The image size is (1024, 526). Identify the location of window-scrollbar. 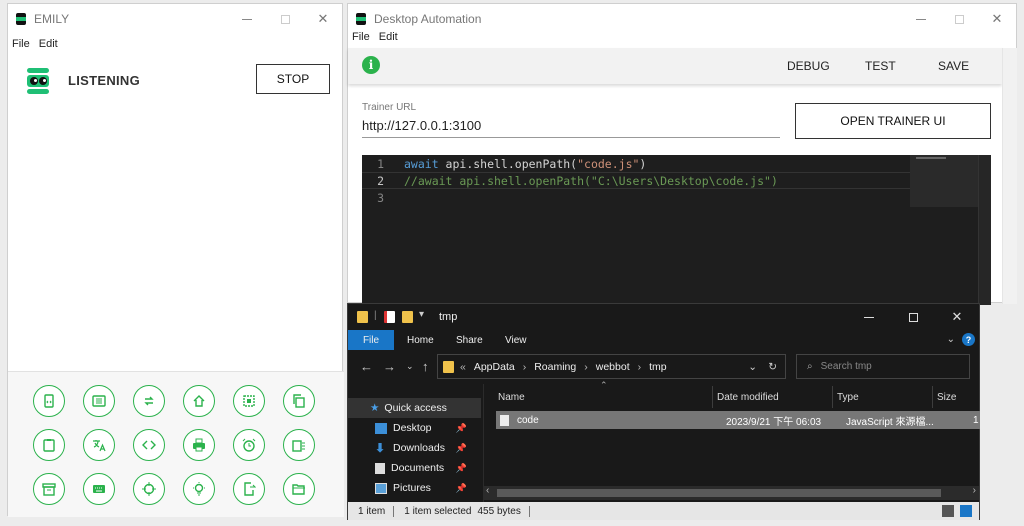
(1009, 176).